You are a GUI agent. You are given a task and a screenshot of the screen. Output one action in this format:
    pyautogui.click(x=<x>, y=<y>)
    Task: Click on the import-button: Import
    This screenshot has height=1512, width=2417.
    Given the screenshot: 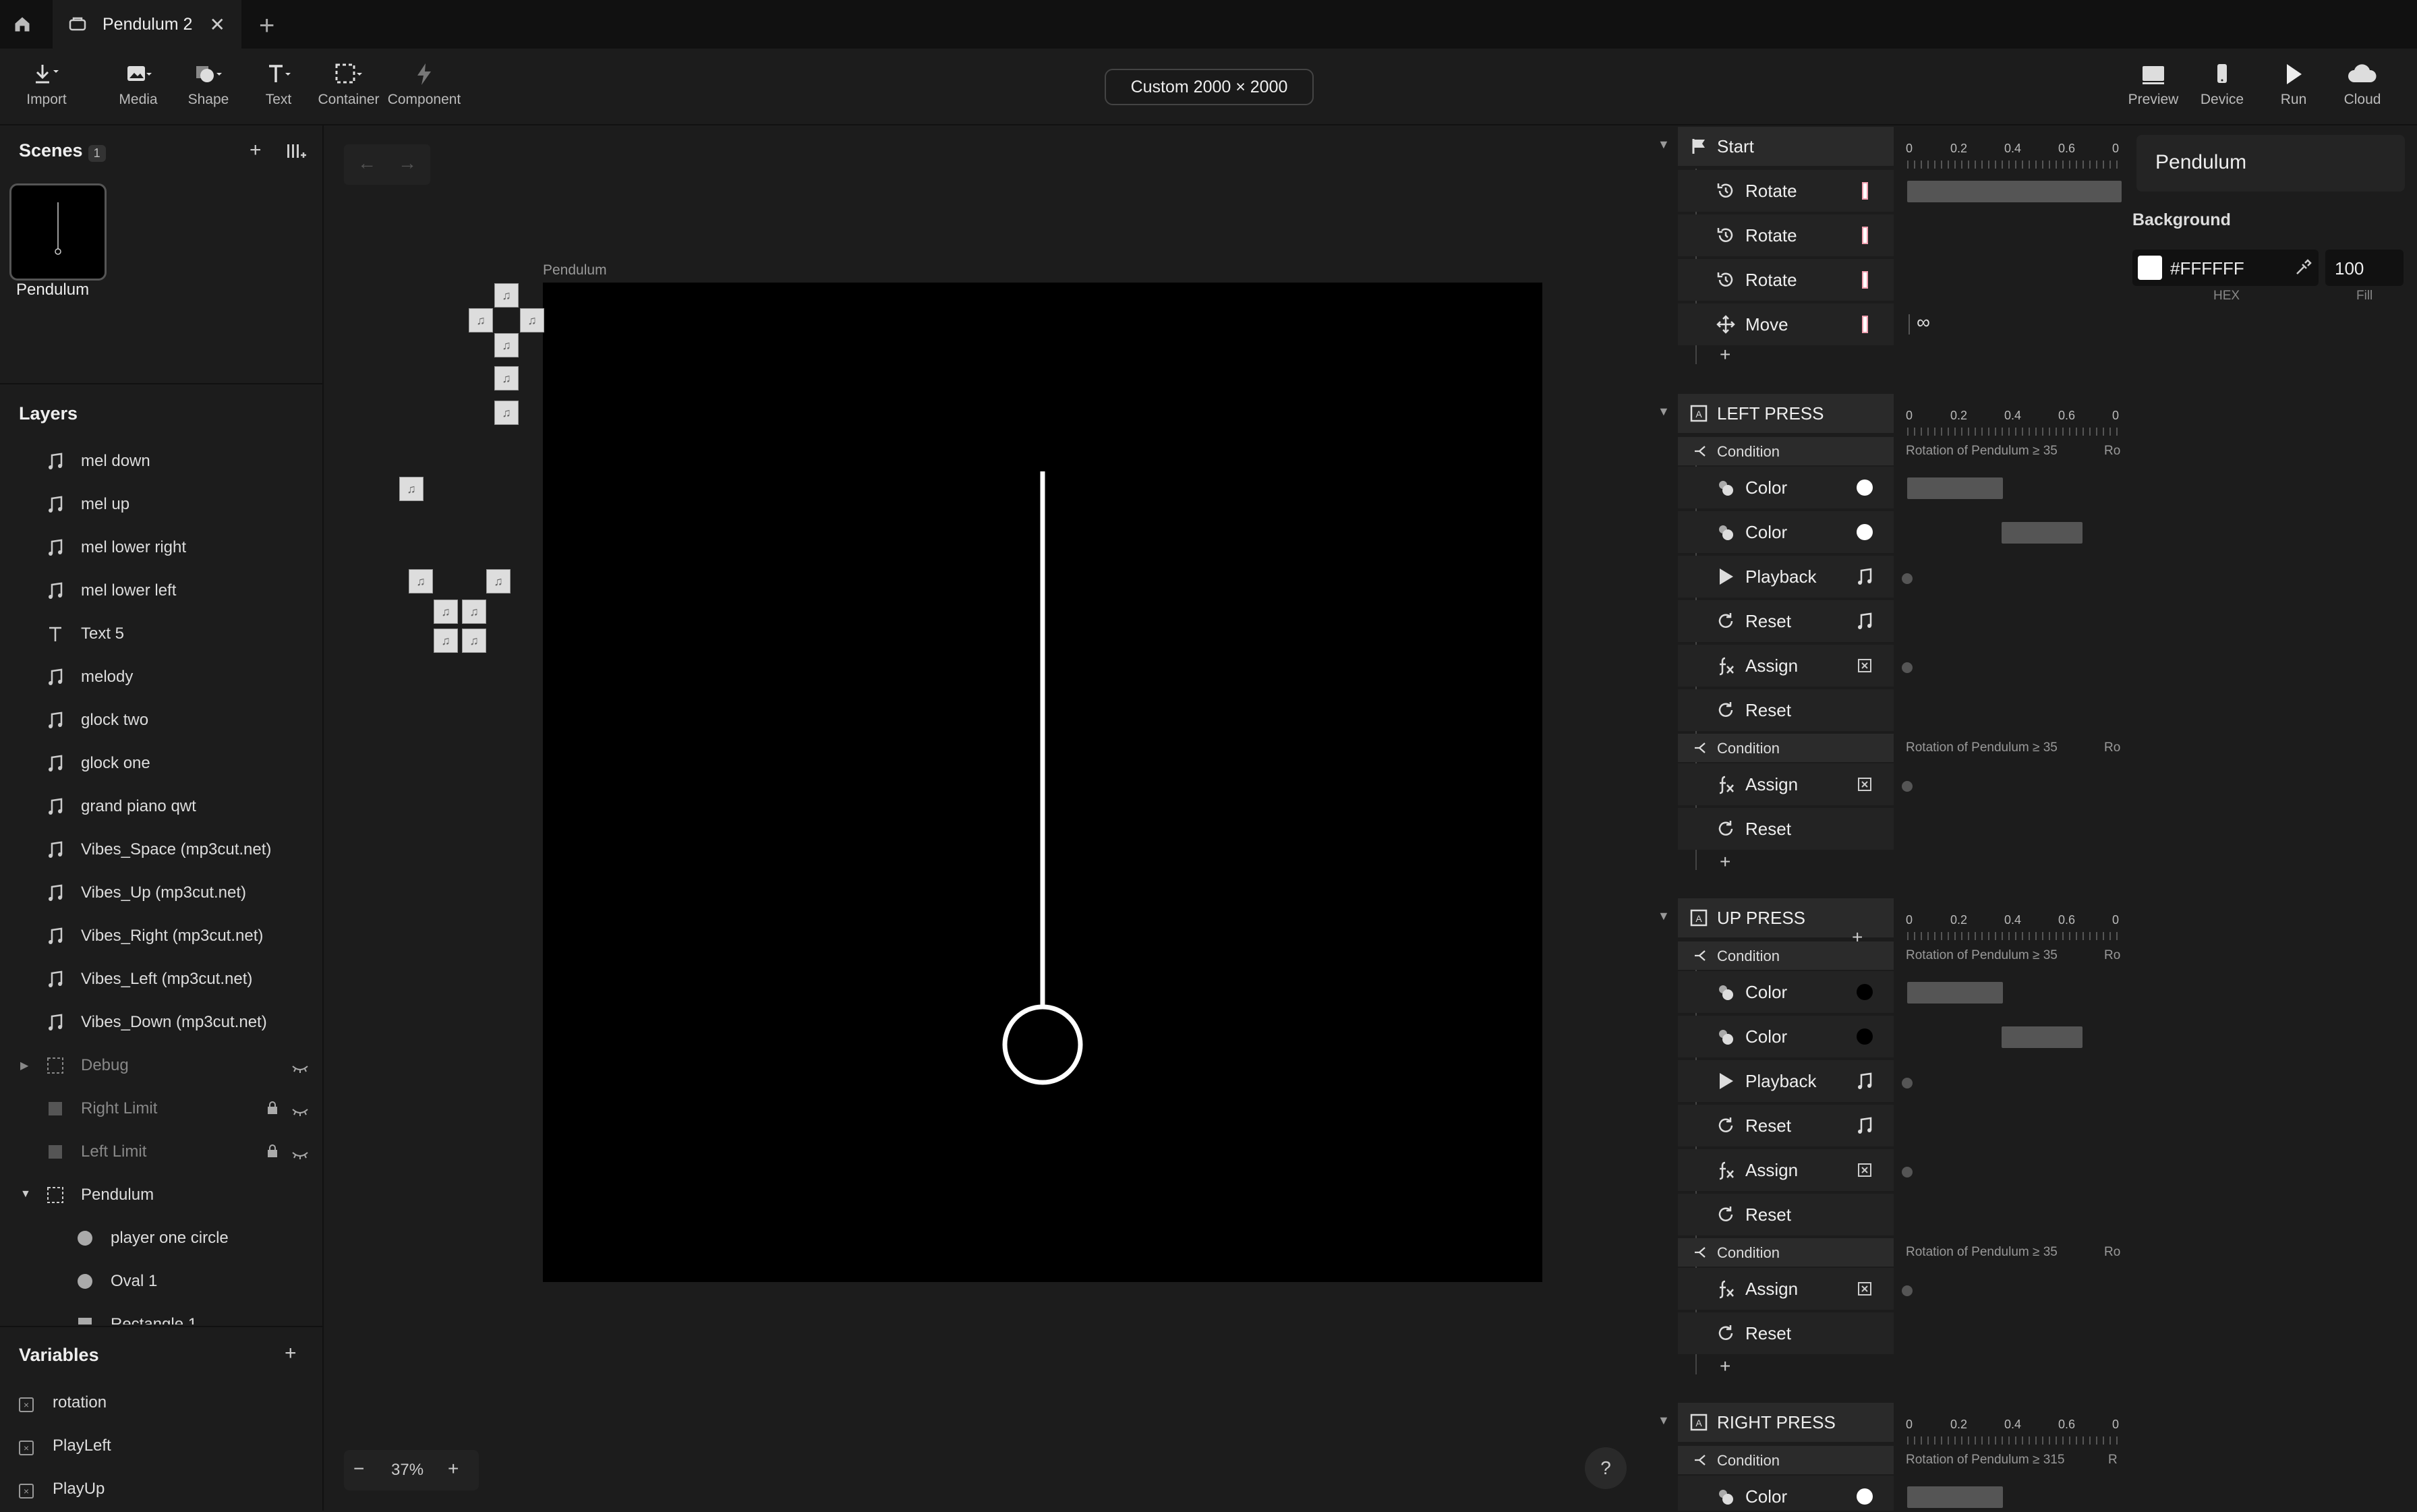 What is the action you would take?
    pyautogui.click(x=46, y=85)
    